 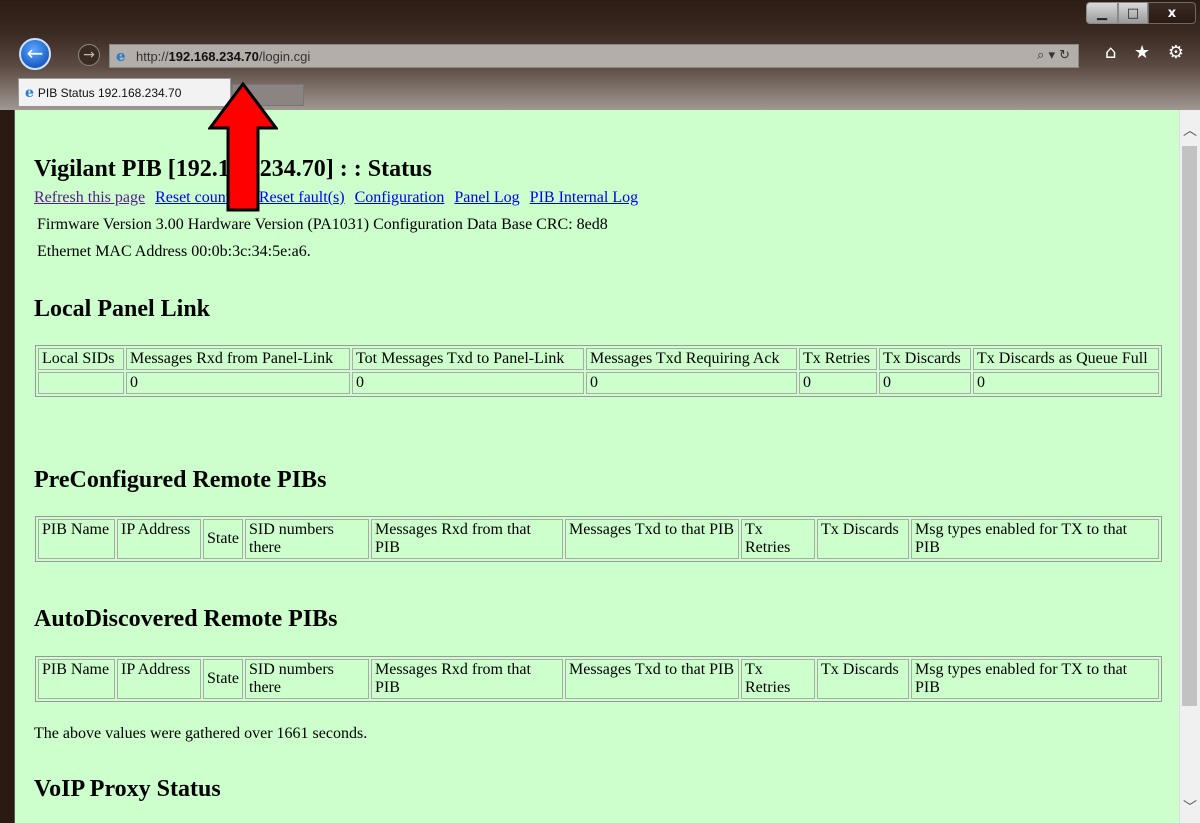 I want to click on url-host: 192.168.234.70, so click(x=213, y=56).